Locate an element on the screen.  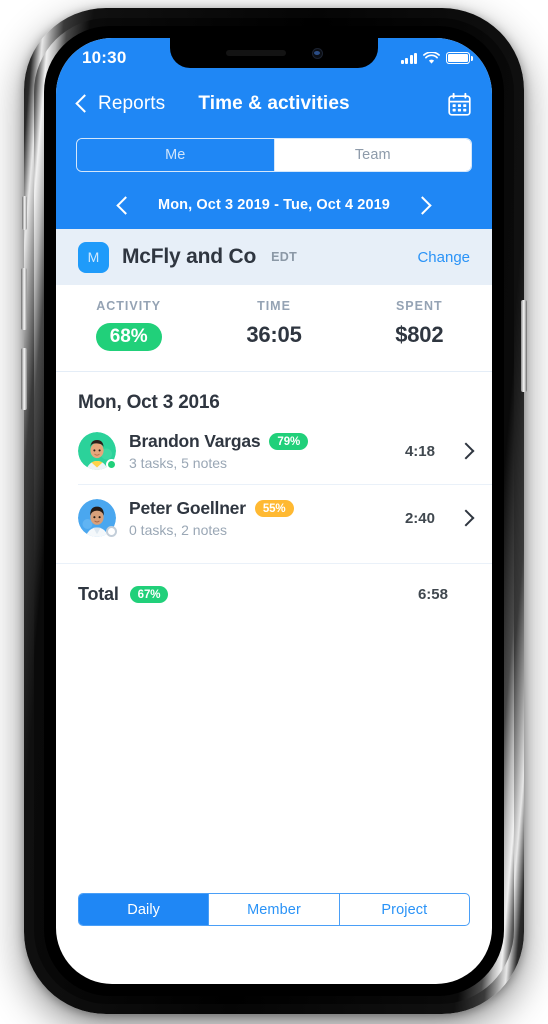
stat-activity-value-wrap: 68% is located at coordinates (128, 336).